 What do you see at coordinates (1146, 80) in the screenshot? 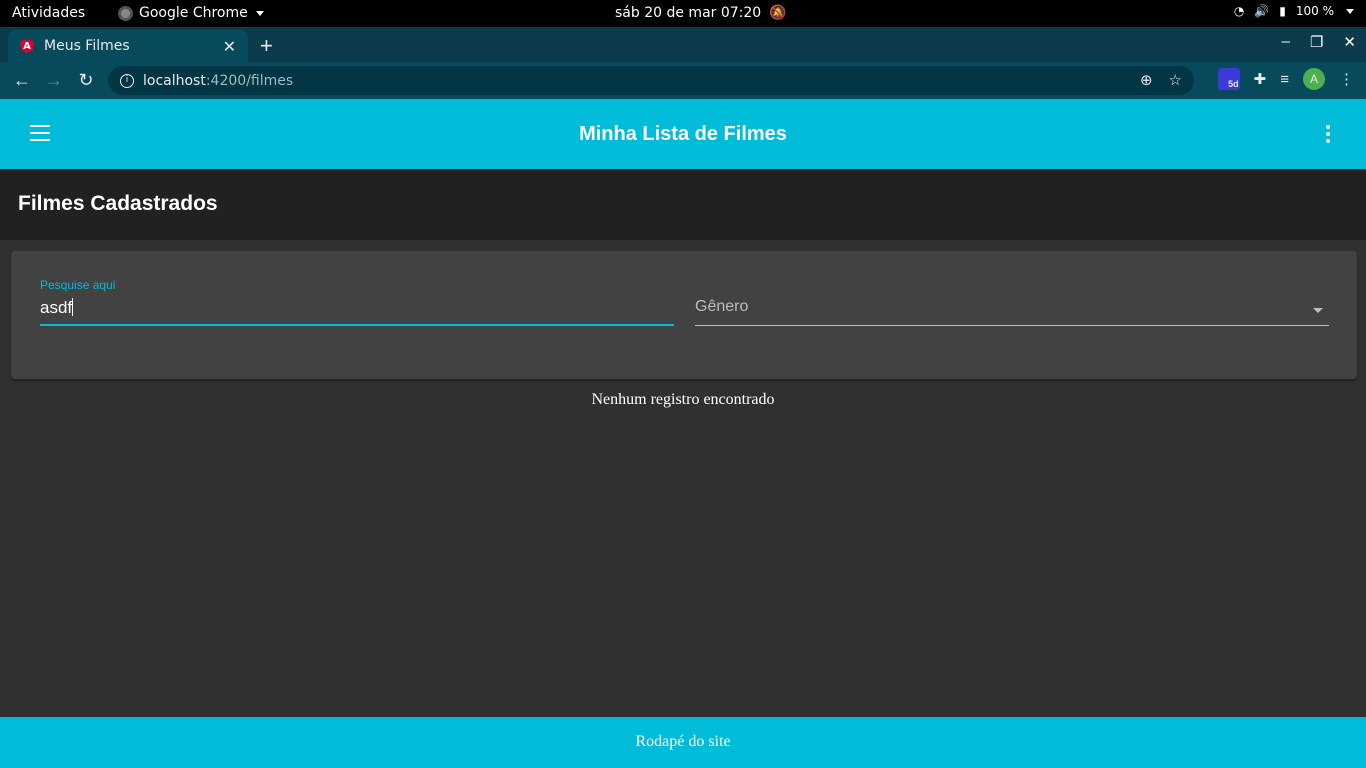
I see `zoom-icon: ⊕` at bounding box center [1146, 80].